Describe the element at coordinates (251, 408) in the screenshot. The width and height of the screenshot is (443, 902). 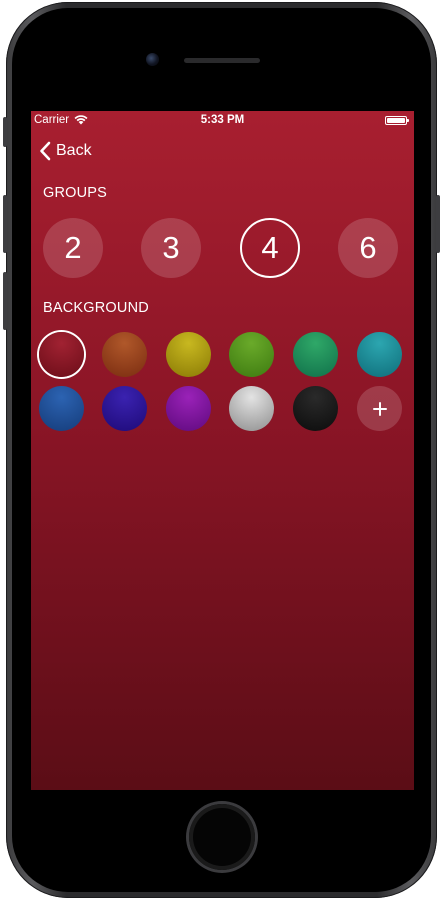
I see `swatch-silver` at that location.